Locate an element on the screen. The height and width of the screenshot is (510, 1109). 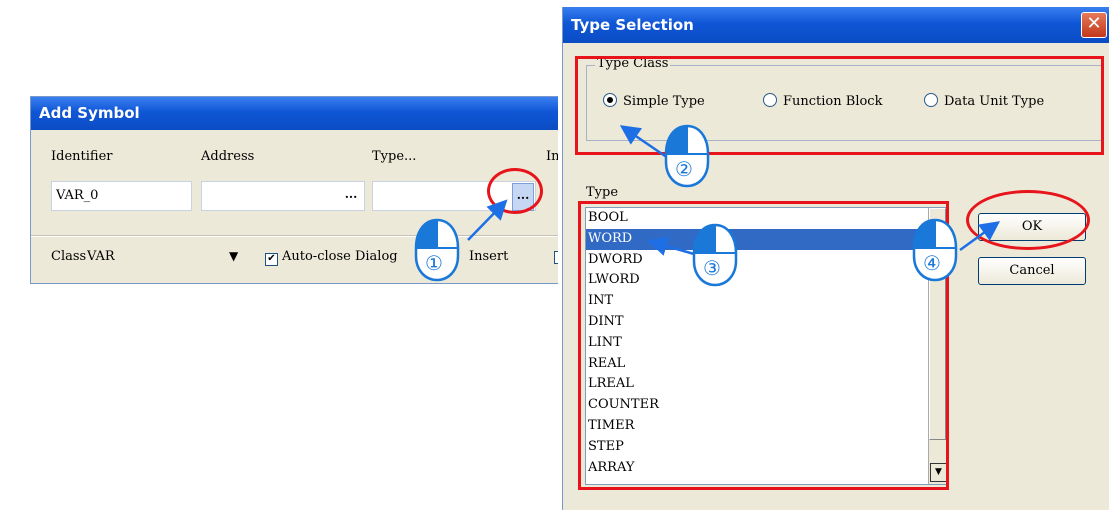
step-callout-1: ① is located at coordinates (437, 250).